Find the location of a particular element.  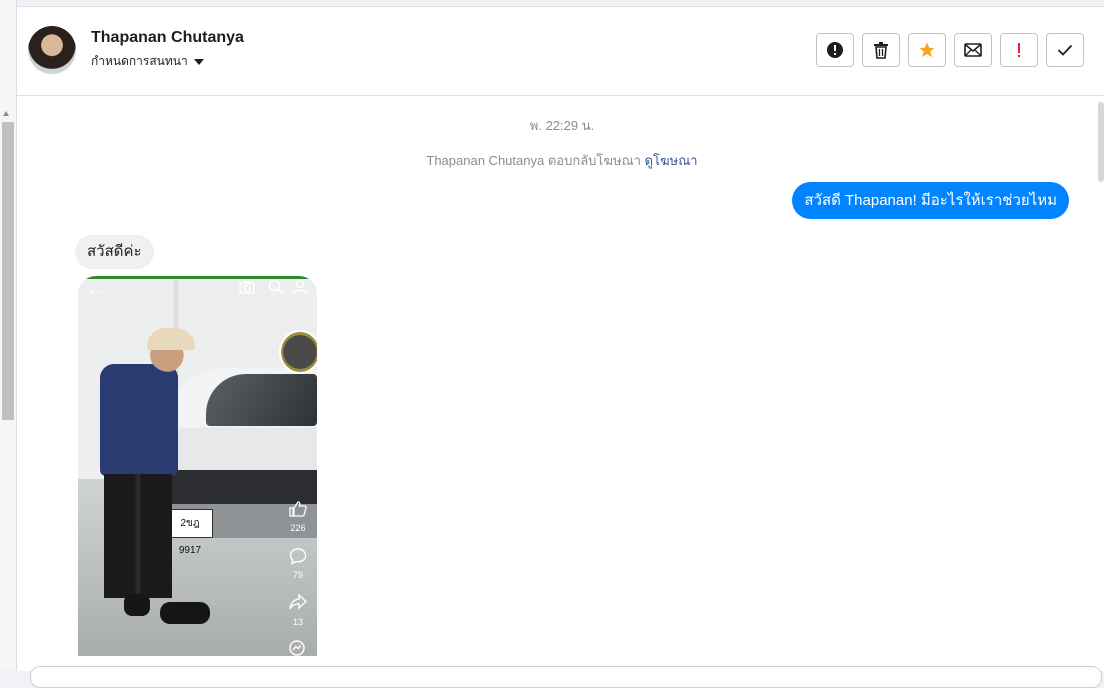

mail-icon is located at coordinates (973, 50).